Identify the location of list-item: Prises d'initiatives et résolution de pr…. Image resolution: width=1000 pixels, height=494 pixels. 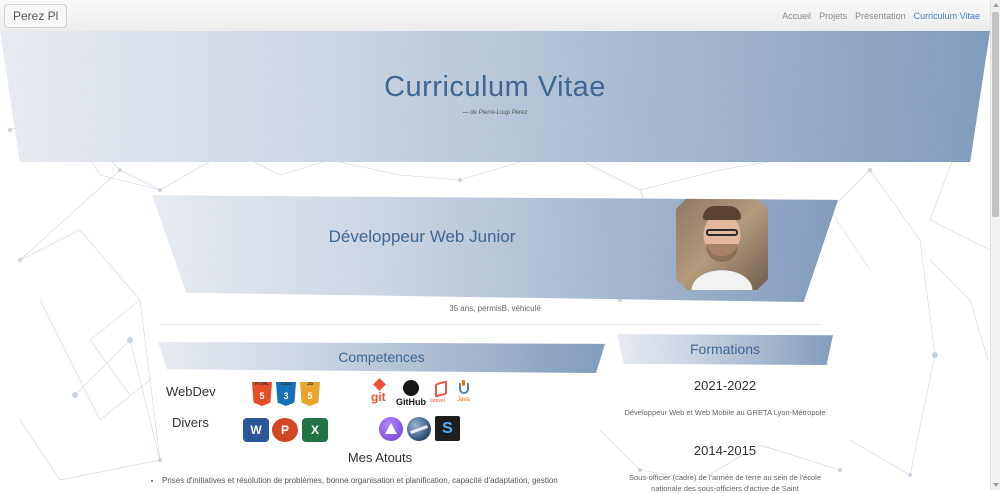
(392, 480).